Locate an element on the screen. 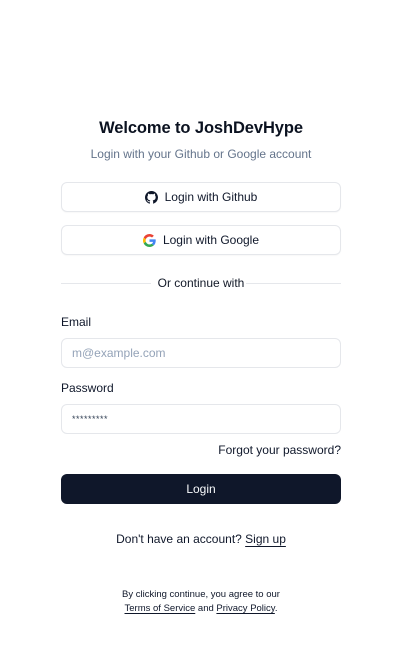 This screenshot has height=664, width=413. legal-and: and is located at coordinates (205, 608).